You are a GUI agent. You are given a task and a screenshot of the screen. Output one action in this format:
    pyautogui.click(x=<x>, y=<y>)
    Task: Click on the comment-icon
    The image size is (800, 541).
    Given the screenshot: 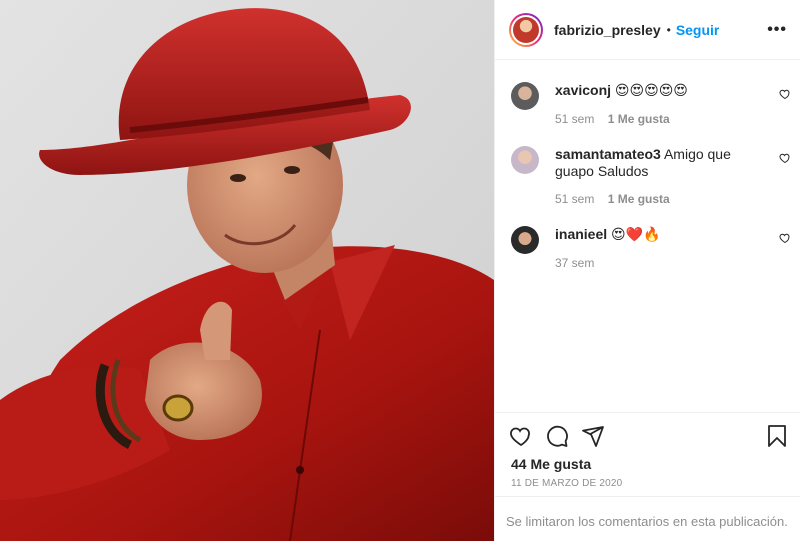 What is the action you would take?
    pyautogui.click(x=557, y=436)
    